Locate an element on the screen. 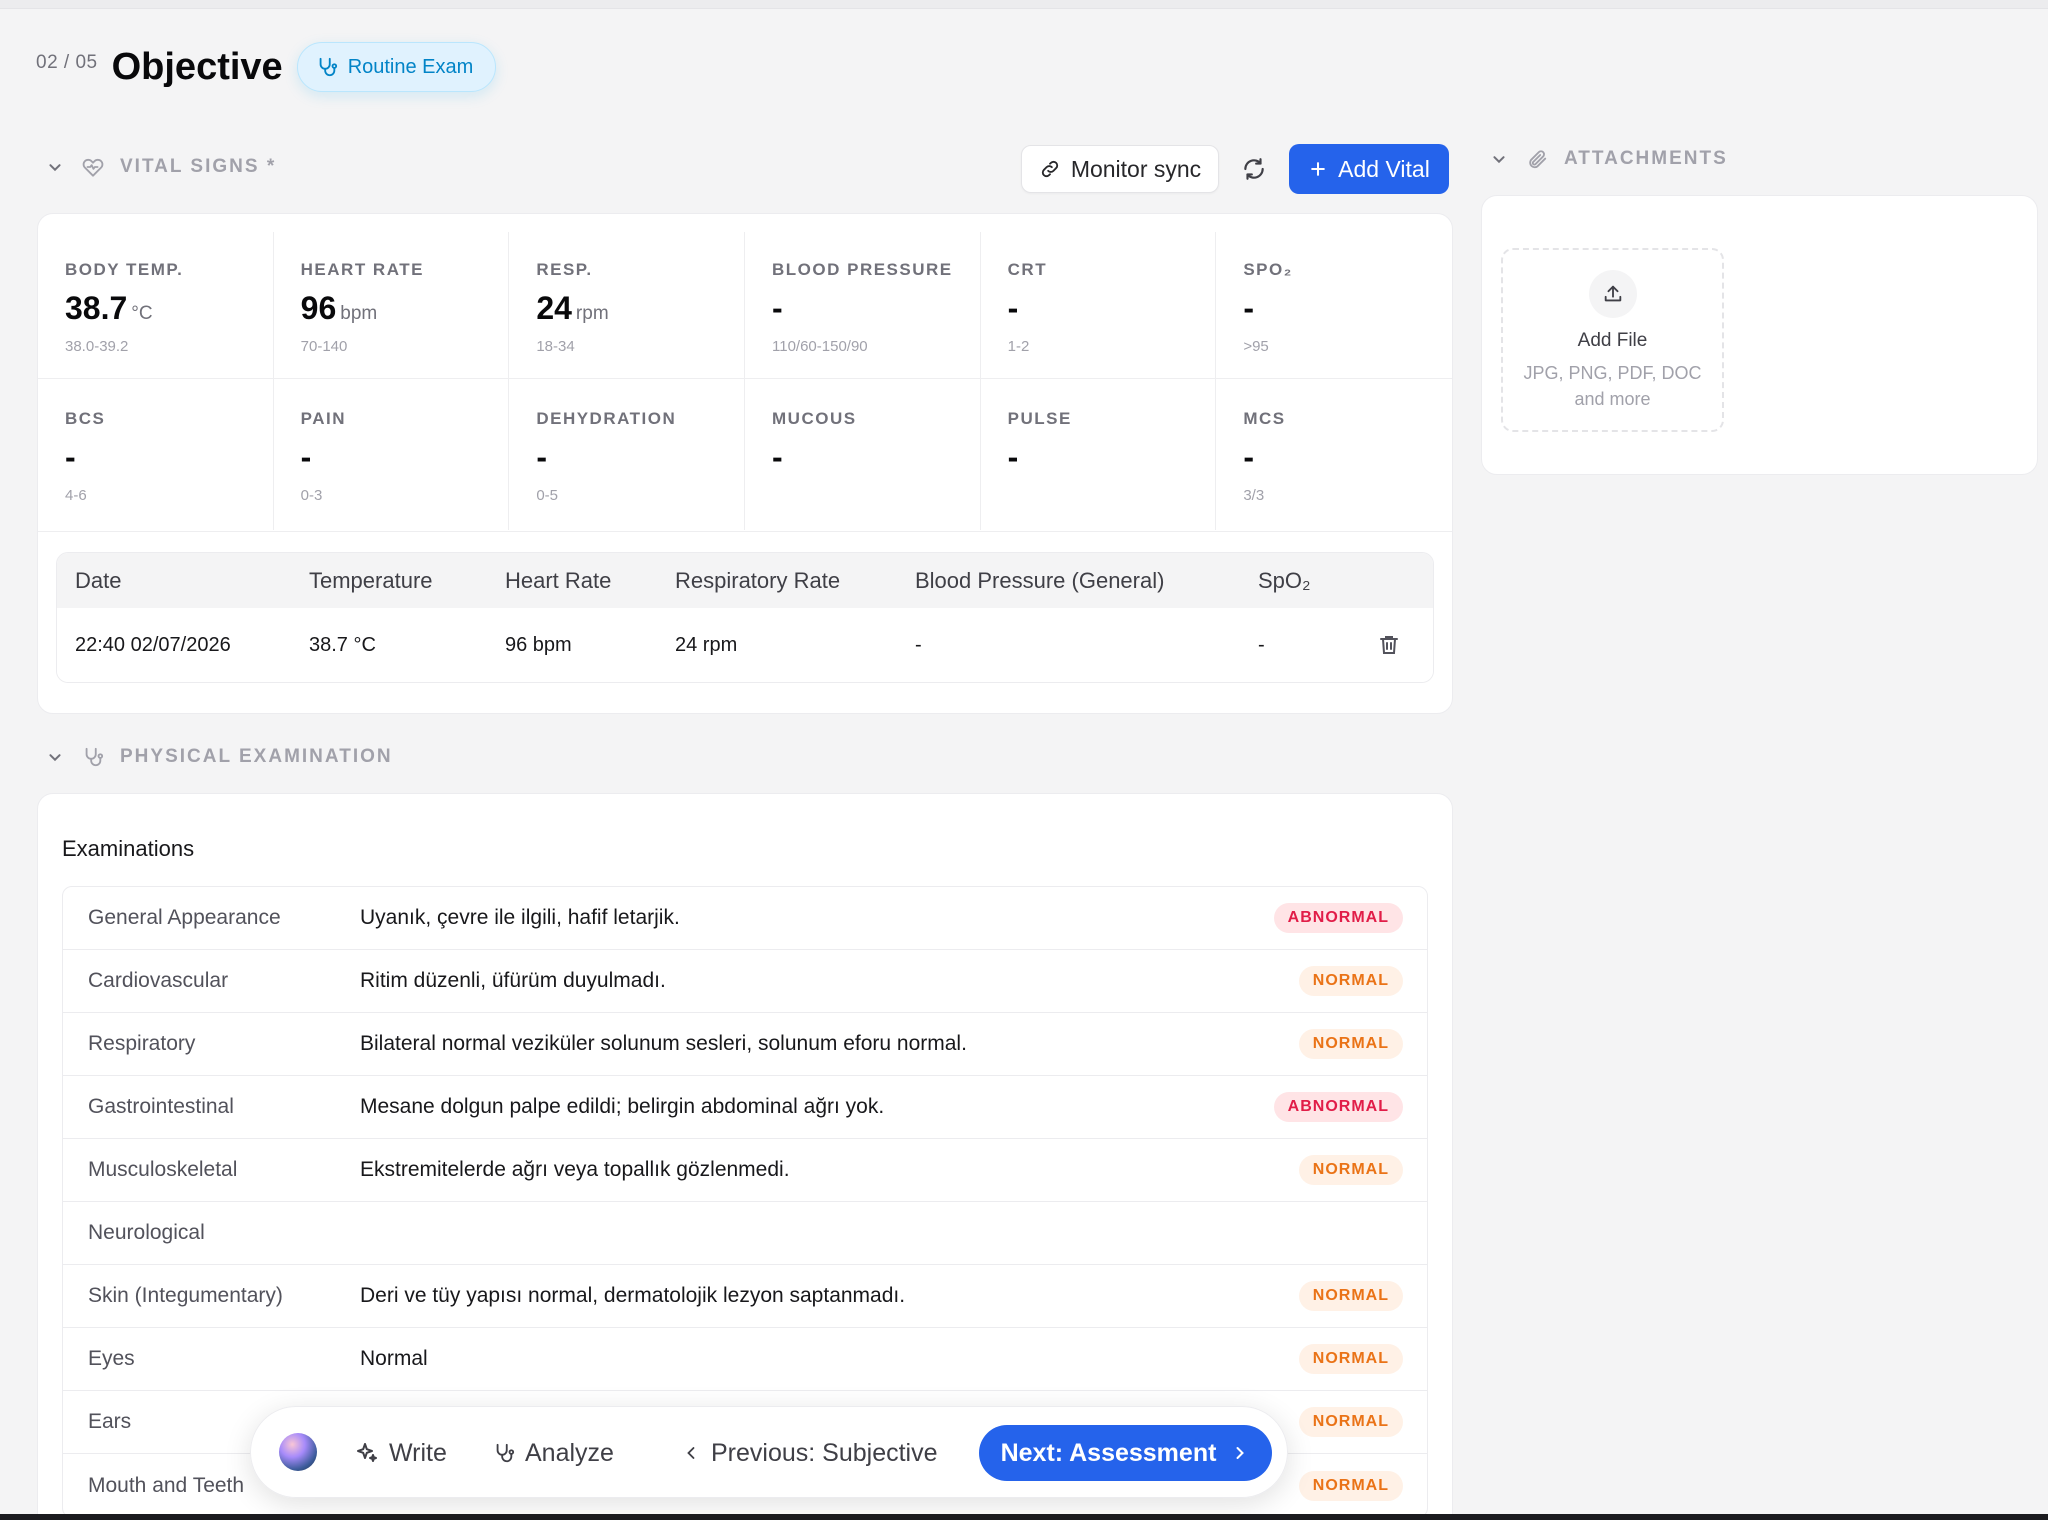 The height and width of the screenshot is (1520, 2048). physical-exam-header: PHYSICAL EXAMINATION is located at coordinates (218, 757).